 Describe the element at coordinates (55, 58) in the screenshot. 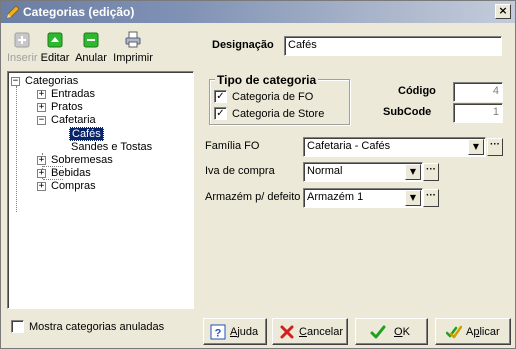

I see `edit-label: Editar` at that location.